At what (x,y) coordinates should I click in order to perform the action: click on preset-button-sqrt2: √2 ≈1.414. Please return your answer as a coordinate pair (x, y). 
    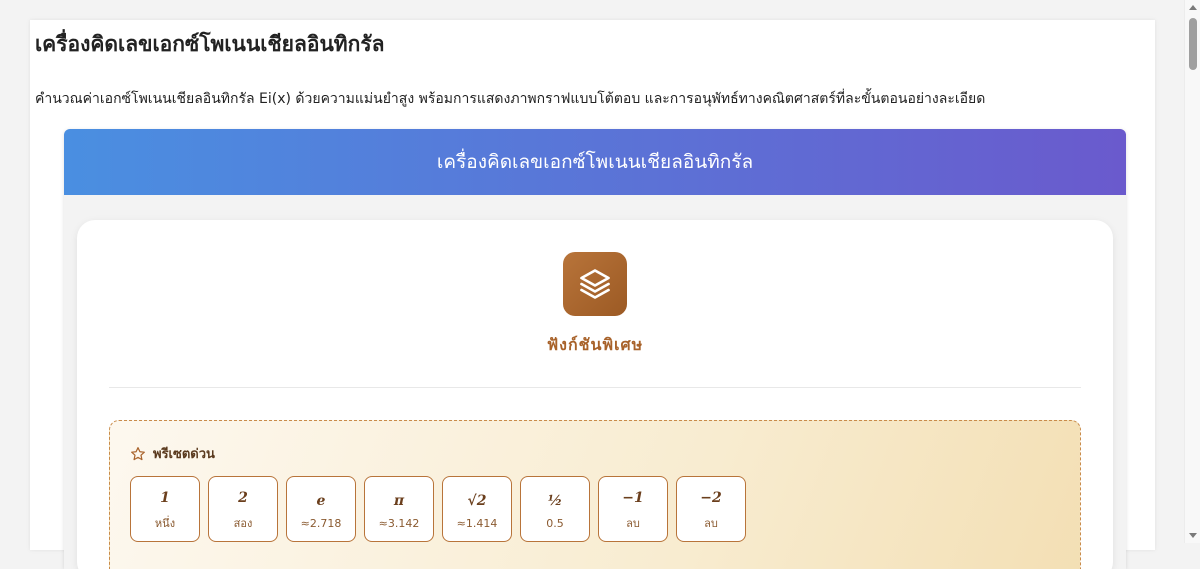
    Looking at the image, I should click on (477, 509).